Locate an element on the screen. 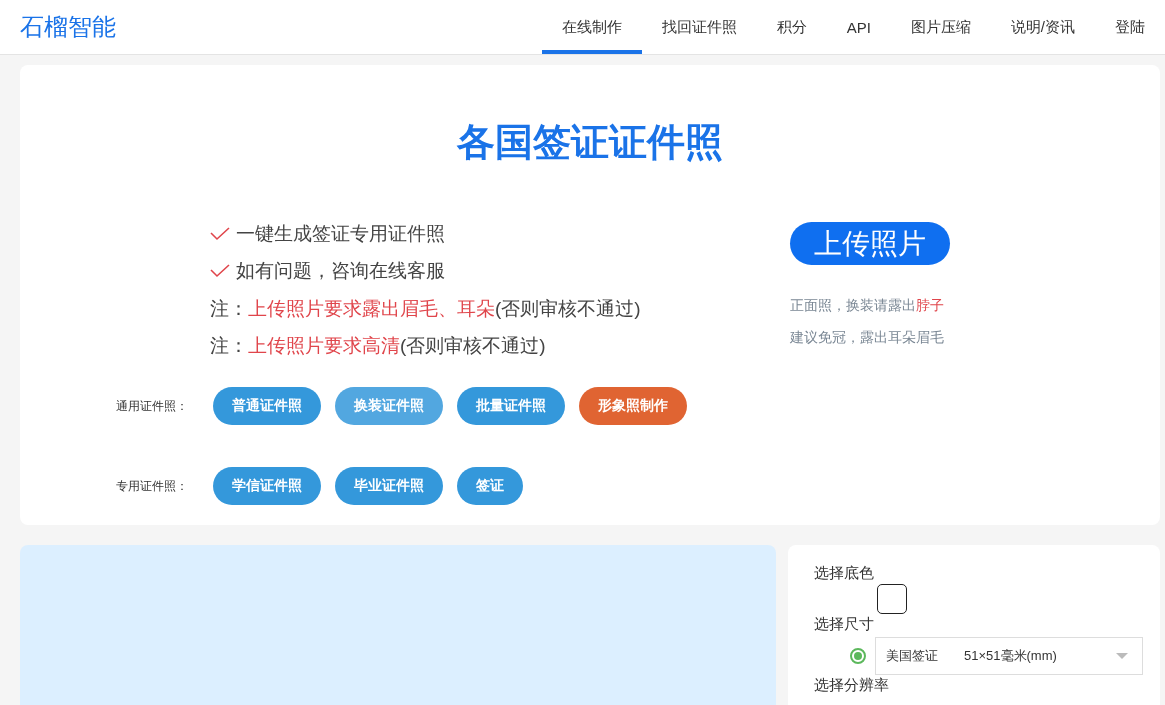 The width and height of the screenshot is (1165, 705). nav-tab: 找回证件照 is located at coordinates (699, 27).